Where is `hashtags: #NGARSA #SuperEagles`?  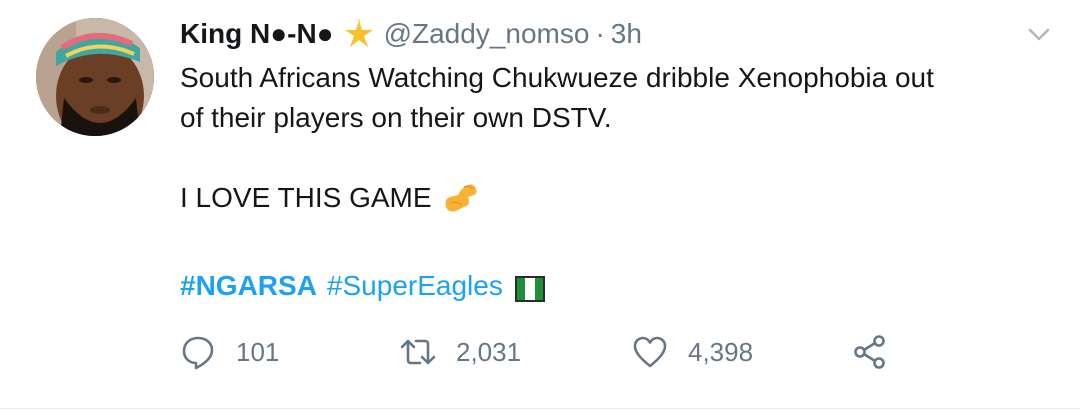
hashtags: #NGARSA #SuperEagles is located at coordinates (362, 286).